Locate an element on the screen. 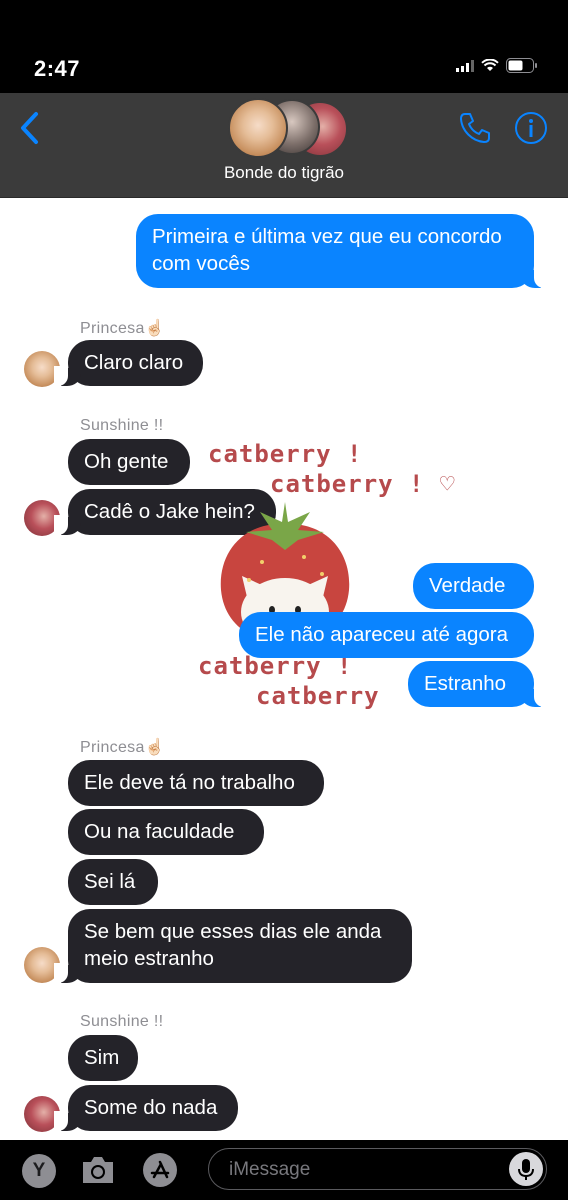 The image size is (568, 1200). sticker-text: catberry ! ♡ is located at coordinates (363, 484).